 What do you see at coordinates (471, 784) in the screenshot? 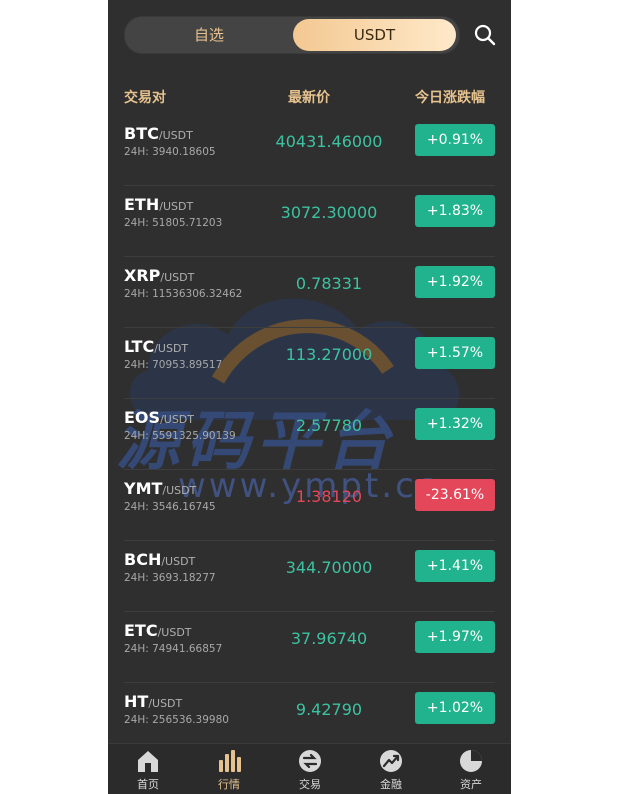
I see `nav-label: 资产` at bounding box center [471, 784].